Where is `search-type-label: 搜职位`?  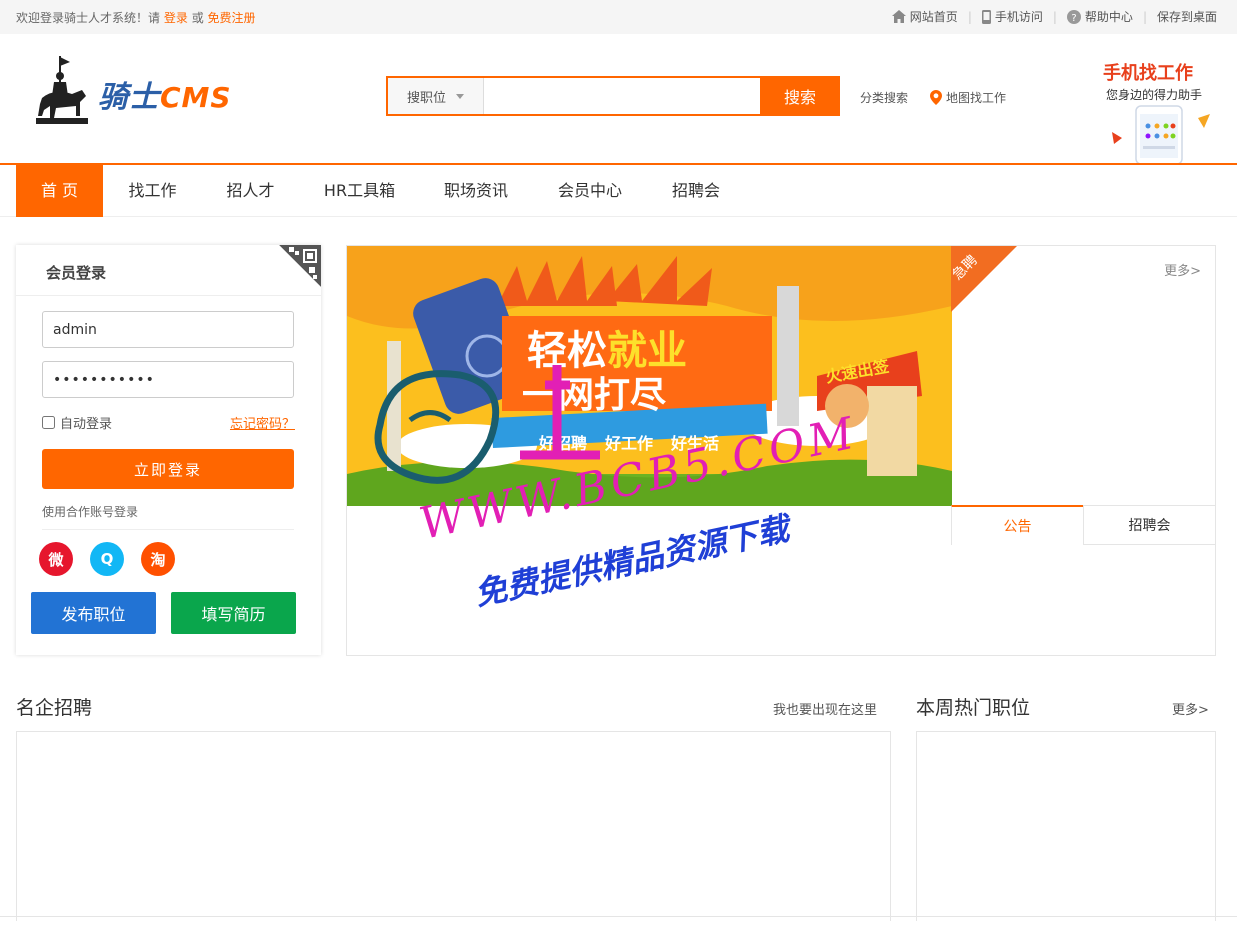
search-type-label: 搜职位 is located at coordinates (426, 98).